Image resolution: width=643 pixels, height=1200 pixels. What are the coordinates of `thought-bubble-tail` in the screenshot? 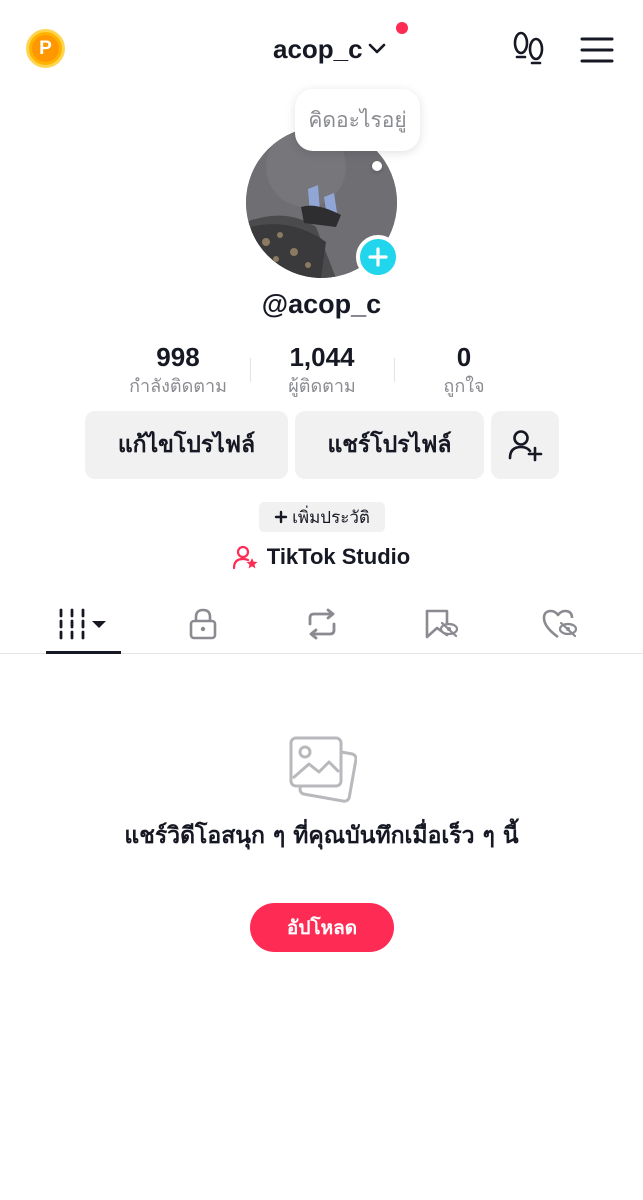 It's located at (377, 166).